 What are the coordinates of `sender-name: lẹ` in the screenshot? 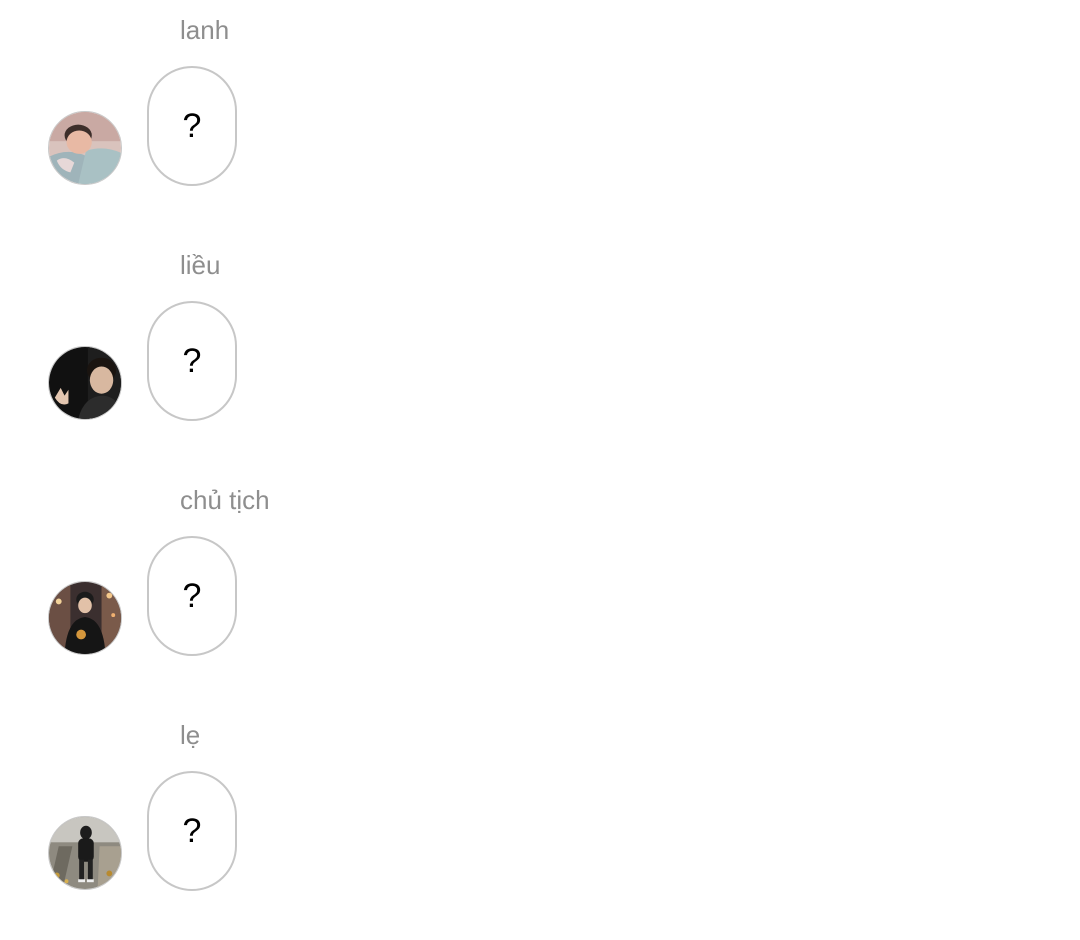 It's located at (190, 735).